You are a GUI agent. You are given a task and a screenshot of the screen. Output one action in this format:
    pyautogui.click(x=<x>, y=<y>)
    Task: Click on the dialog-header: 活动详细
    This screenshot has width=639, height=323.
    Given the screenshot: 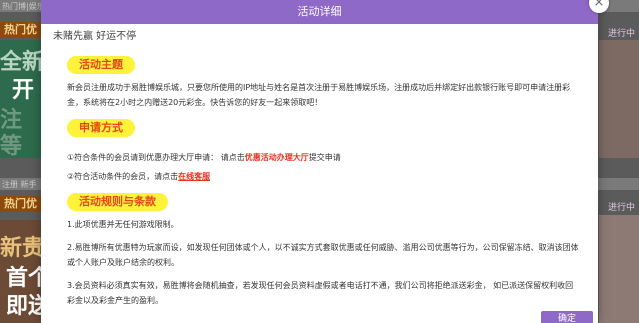 What is the action you would take?
    pyautogui.click(x=319, y=12)
    